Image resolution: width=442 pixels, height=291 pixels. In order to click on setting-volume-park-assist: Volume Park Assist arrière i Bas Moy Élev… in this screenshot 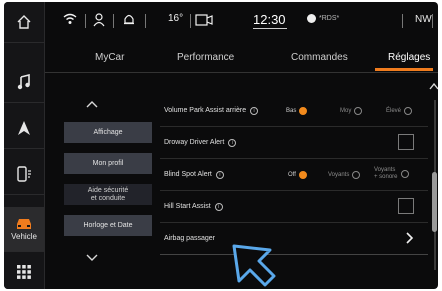, I will do `click(294, 111)`.